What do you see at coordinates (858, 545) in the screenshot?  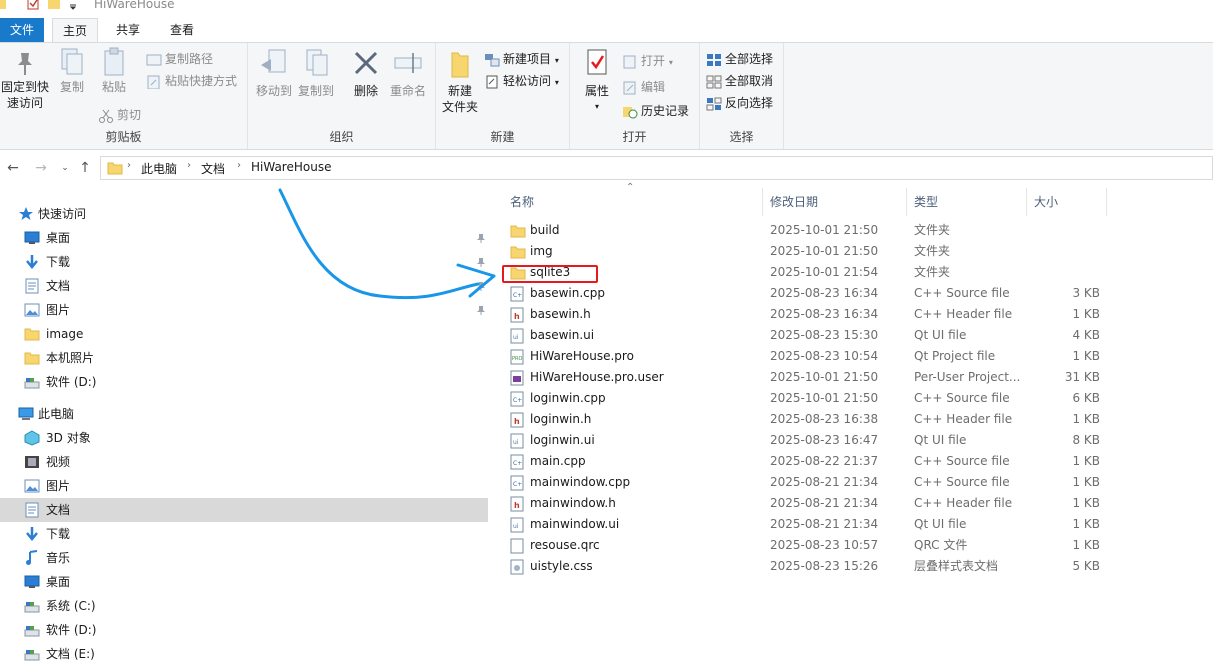 I see `file-row: resouse.qrc 2025-08-23 10:57 QRC 文件 1 KB` at bounding box center [858, 545].